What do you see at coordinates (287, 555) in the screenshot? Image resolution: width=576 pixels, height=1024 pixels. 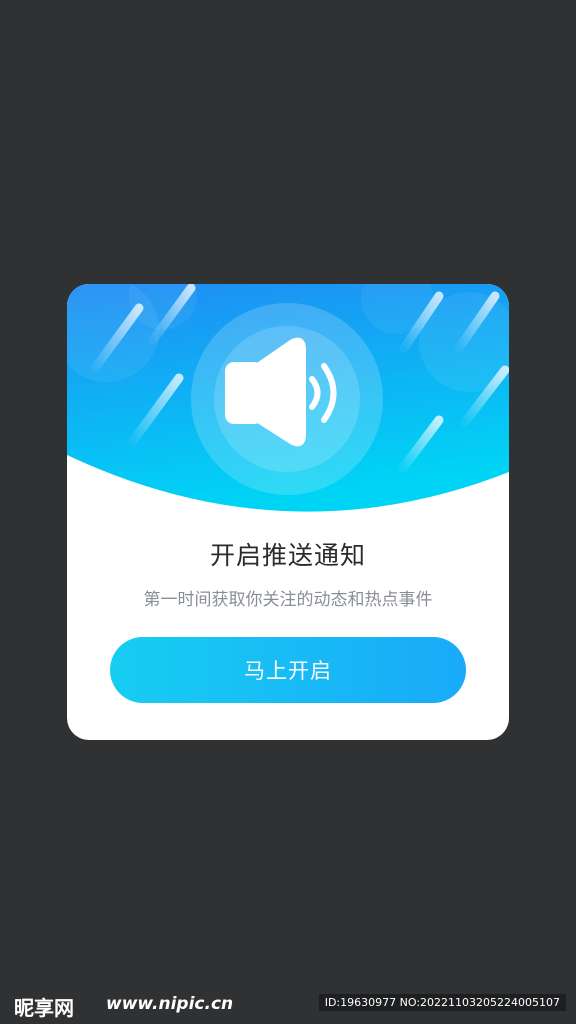 I see `dialog-title: 开启推送通知` at bounding box center [287, 555].